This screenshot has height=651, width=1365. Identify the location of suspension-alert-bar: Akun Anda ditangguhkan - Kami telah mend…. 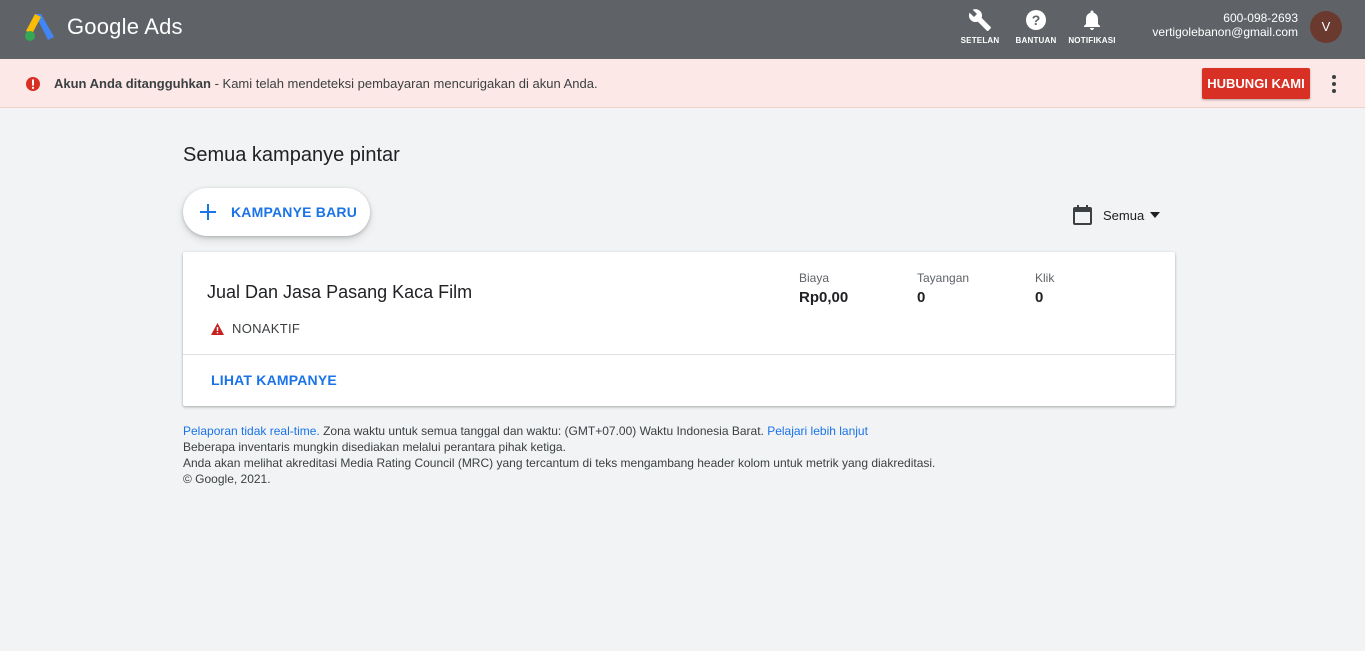
(682, 83).